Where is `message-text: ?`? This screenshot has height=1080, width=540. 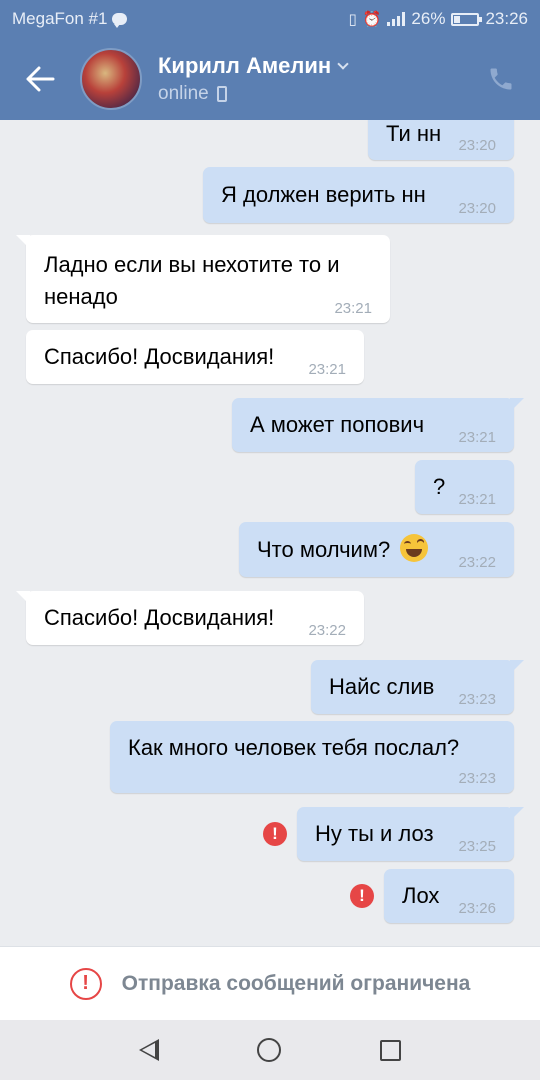
message-text: ? is located at coordinates (439, 486).